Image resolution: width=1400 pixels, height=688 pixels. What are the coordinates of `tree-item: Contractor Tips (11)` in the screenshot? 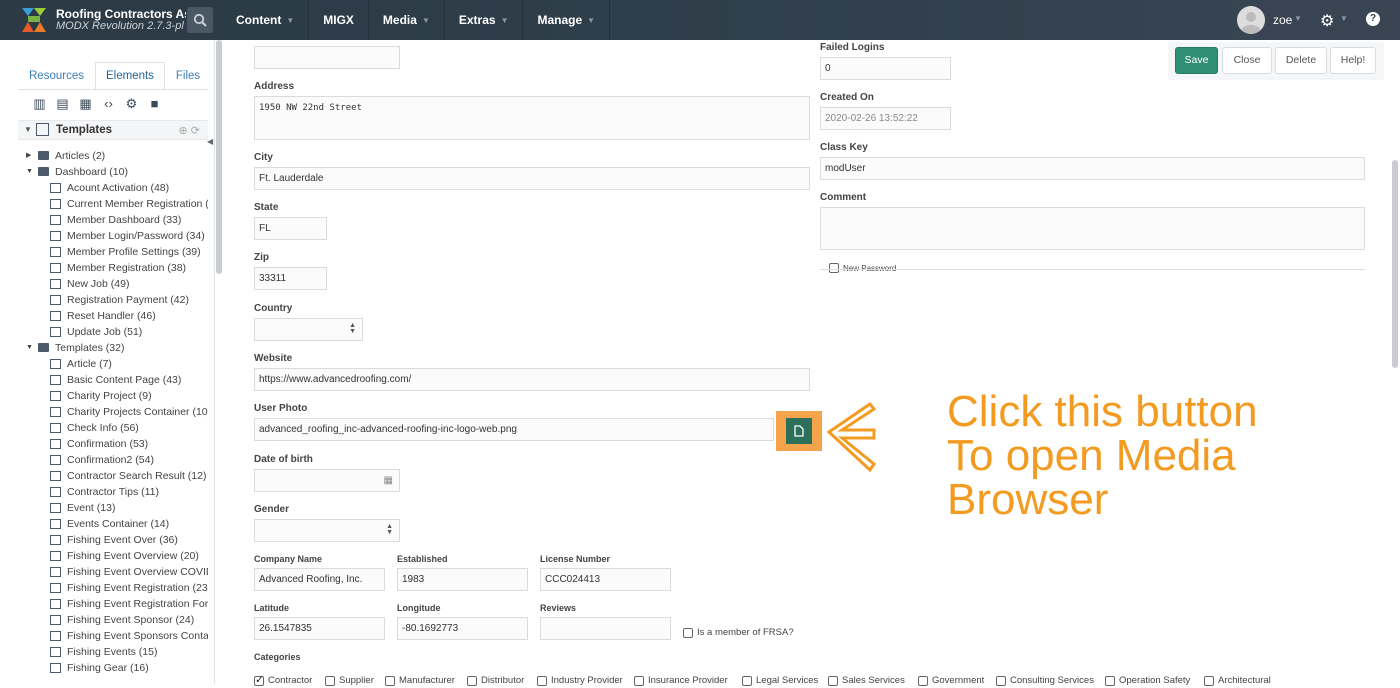 It's located at (113, 492).